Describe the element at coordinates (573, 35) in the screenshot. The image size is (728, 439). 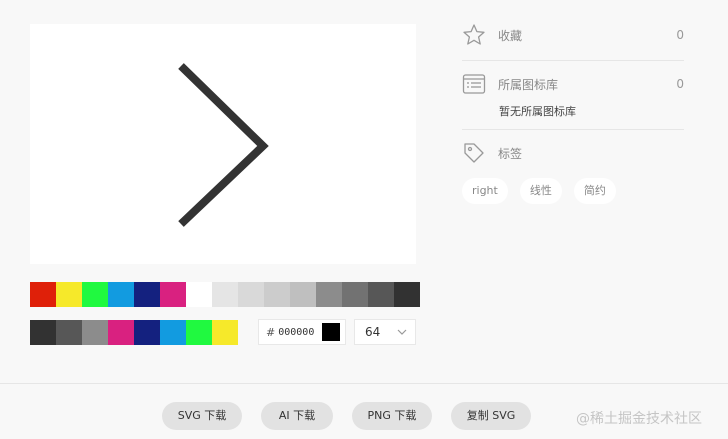
I see `favorite-row: 收藏 0` at that location.